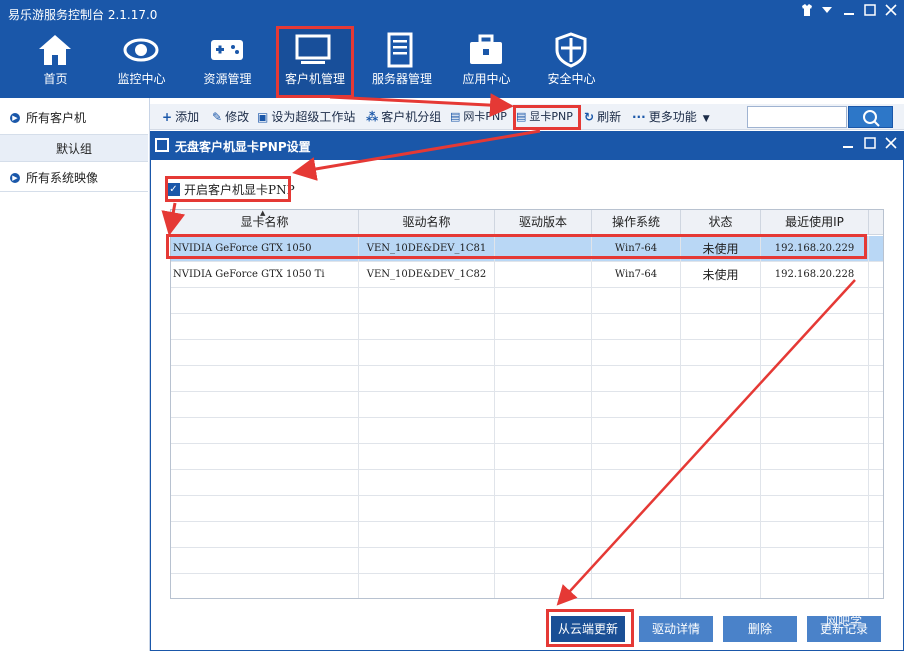 The height and width of the screenshot is (651, 904). I want to click on delete-button: 删除, so click(760, 629).